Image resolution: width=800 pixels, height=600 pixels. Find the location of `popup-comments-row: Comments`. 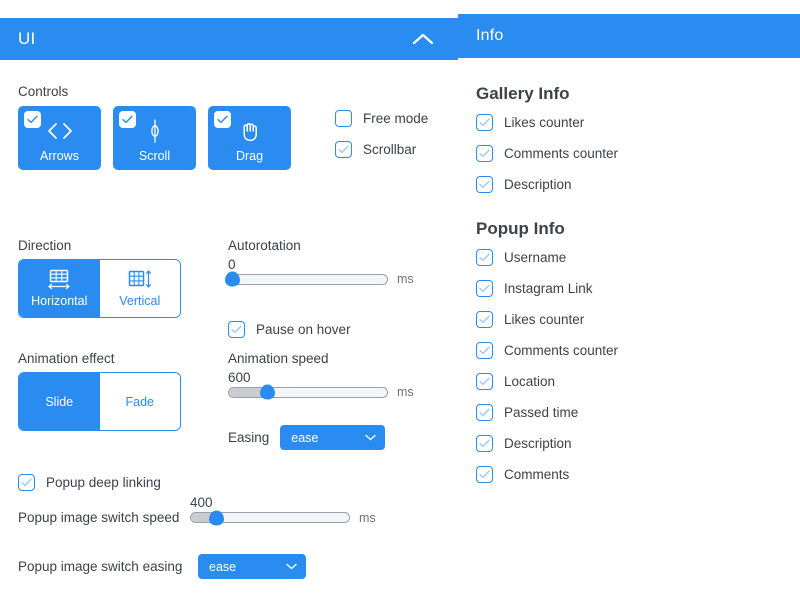

popup-comments-row: Comments is located at coordinates (638, 474).